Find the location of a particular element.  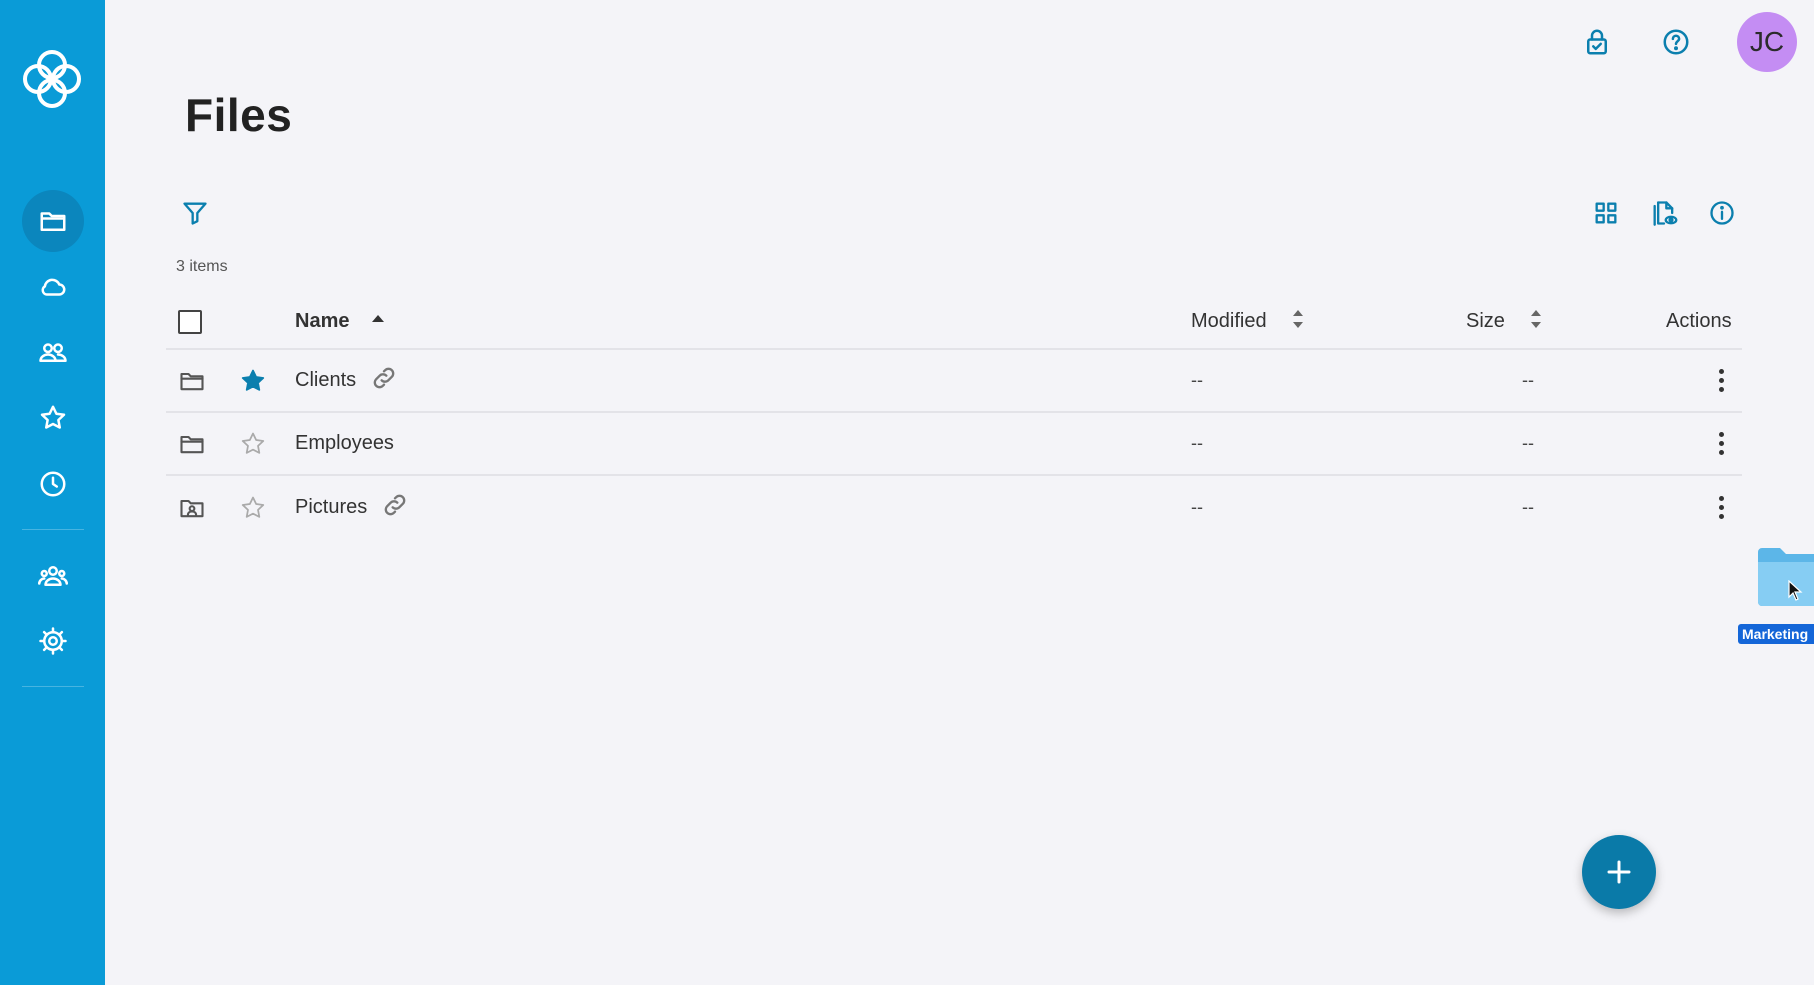

file-name-cell: Clients is located at coordinates (346, 380).